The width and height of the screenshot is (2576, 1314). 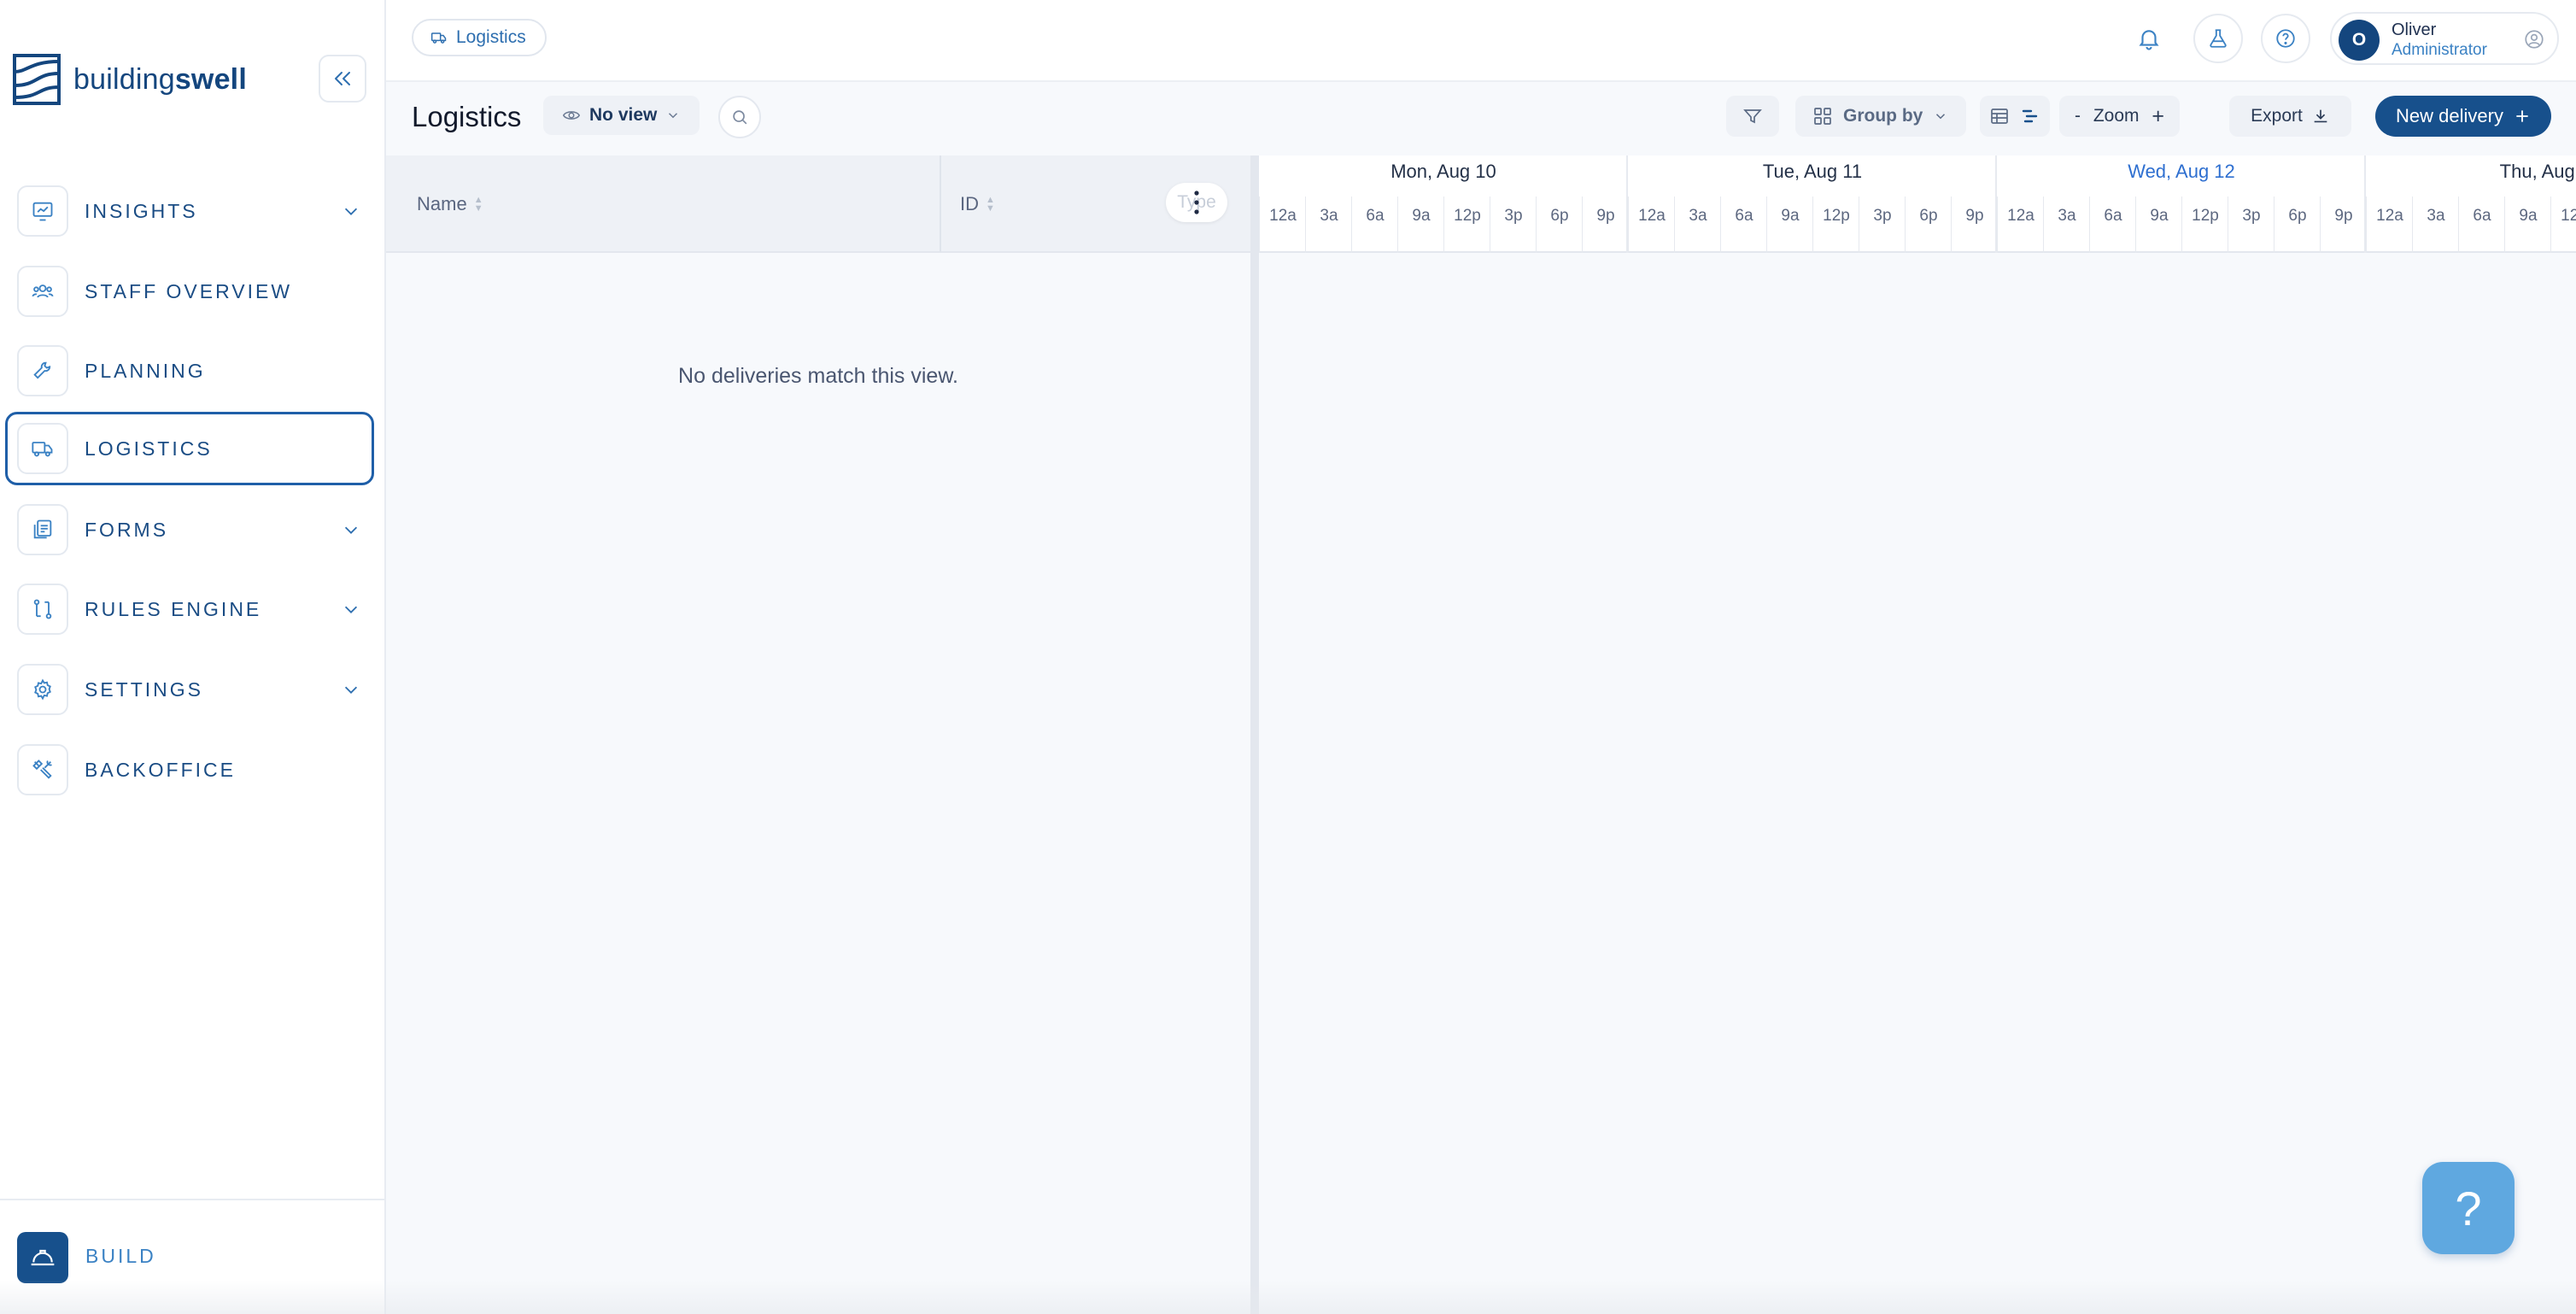 I want to click on question-circle-icon, so click(x=2285, y=38).